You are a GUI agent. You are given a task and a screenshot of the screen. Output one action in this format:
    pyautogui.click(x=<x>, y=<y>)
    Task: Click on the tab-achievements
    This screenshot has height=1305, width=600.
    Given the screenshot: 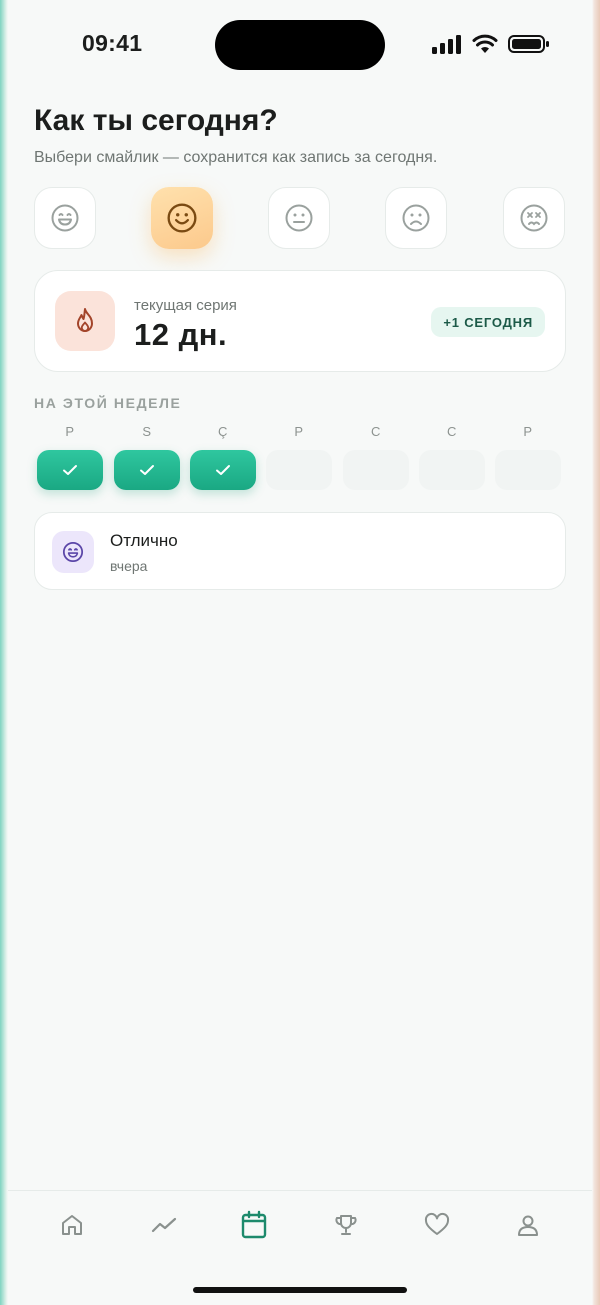 What is the action you would take?
    pyautogui.click(x=346, y=1225)
    